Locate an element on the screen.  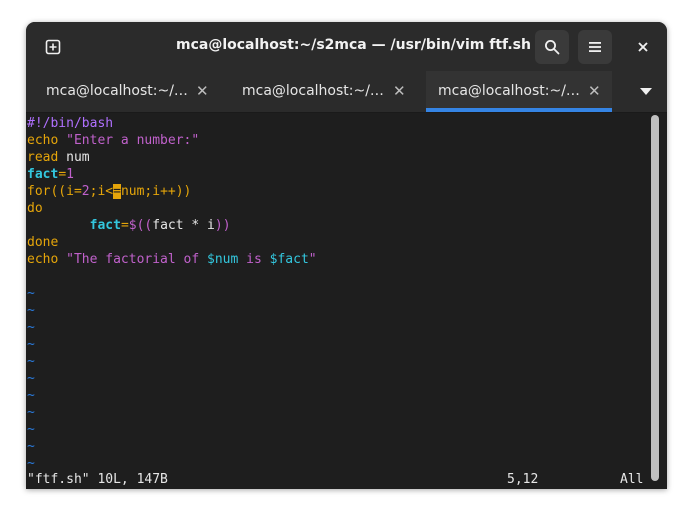
scrollbar is located at coordinates (655, 298).